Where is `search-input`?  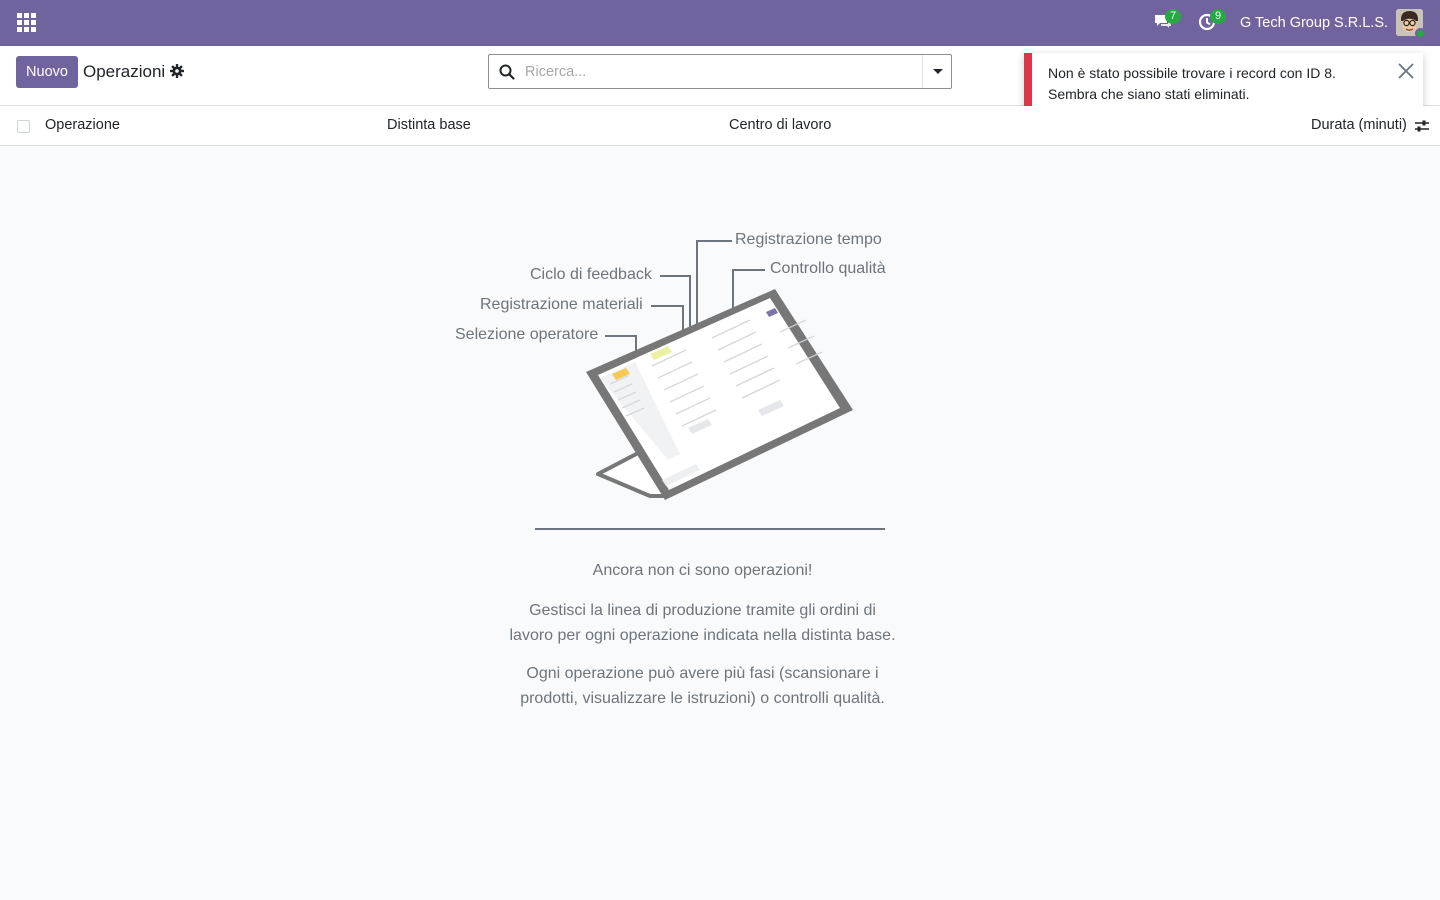
search-input is located at coordinates (715, 72).